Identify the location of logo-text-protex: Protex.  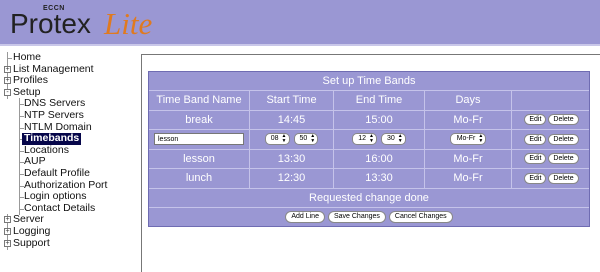
(50, 23).